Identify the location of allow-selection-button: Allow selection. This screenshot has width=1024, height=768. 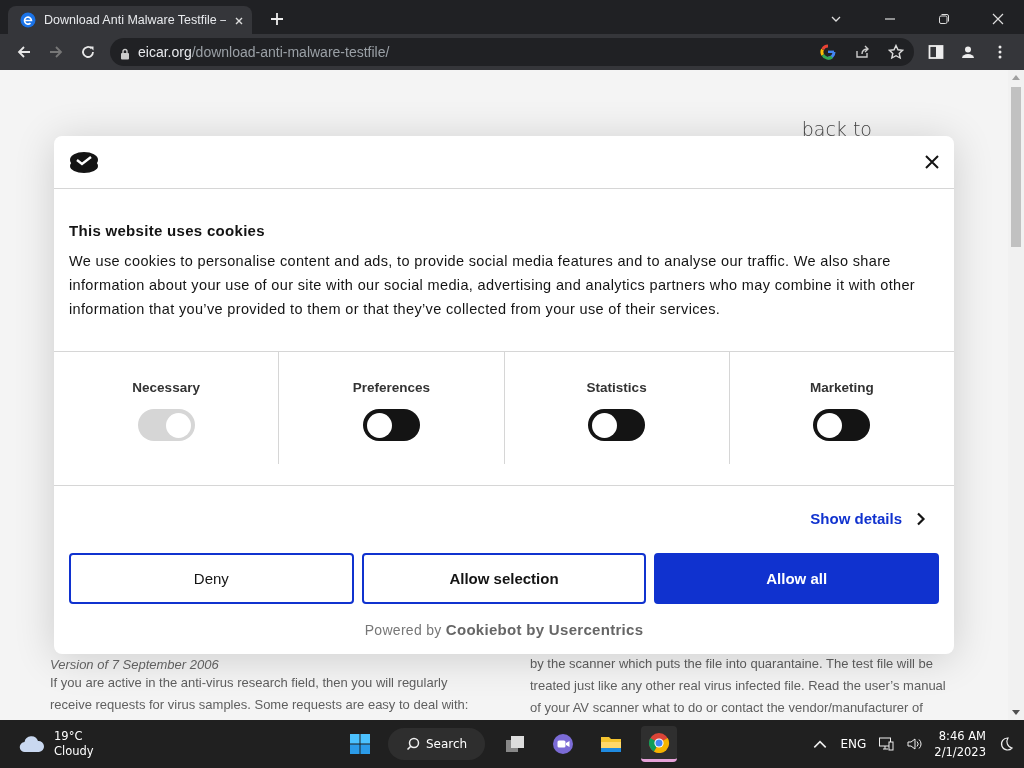
(504, 578).